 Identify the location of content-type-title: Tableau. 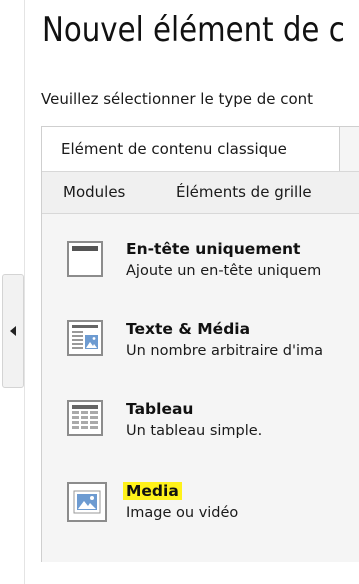
(160, 409).